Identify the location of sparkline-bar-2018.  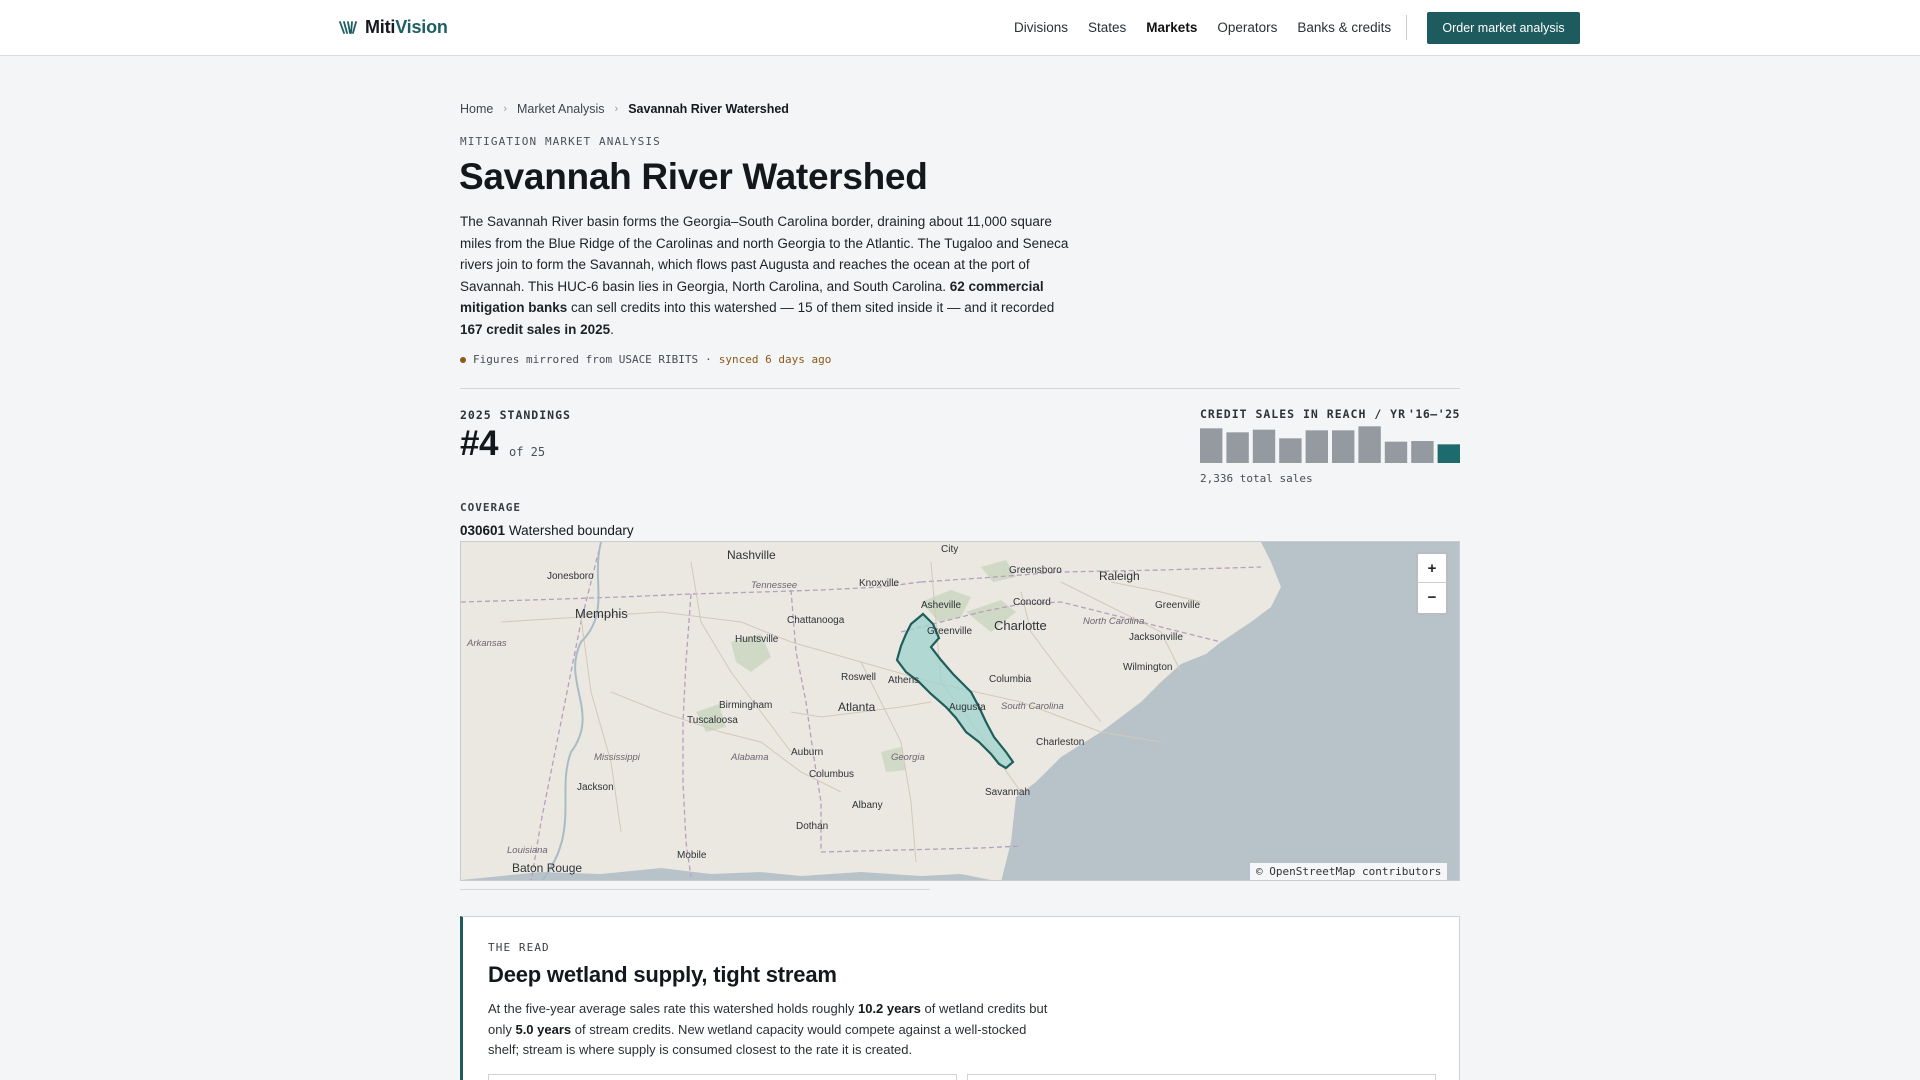
(1264, 446).